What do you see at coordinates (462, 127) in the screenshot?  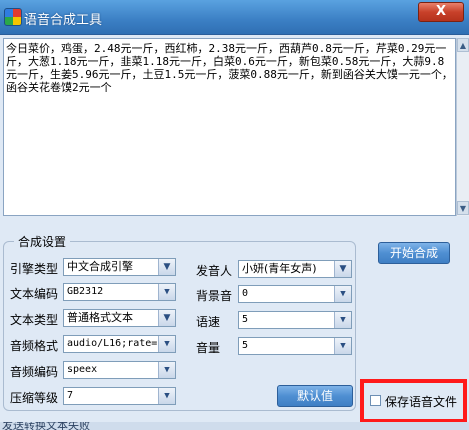 I see `vertical-scrollbar: ▲ ▼` at bounding box center [462, 127].